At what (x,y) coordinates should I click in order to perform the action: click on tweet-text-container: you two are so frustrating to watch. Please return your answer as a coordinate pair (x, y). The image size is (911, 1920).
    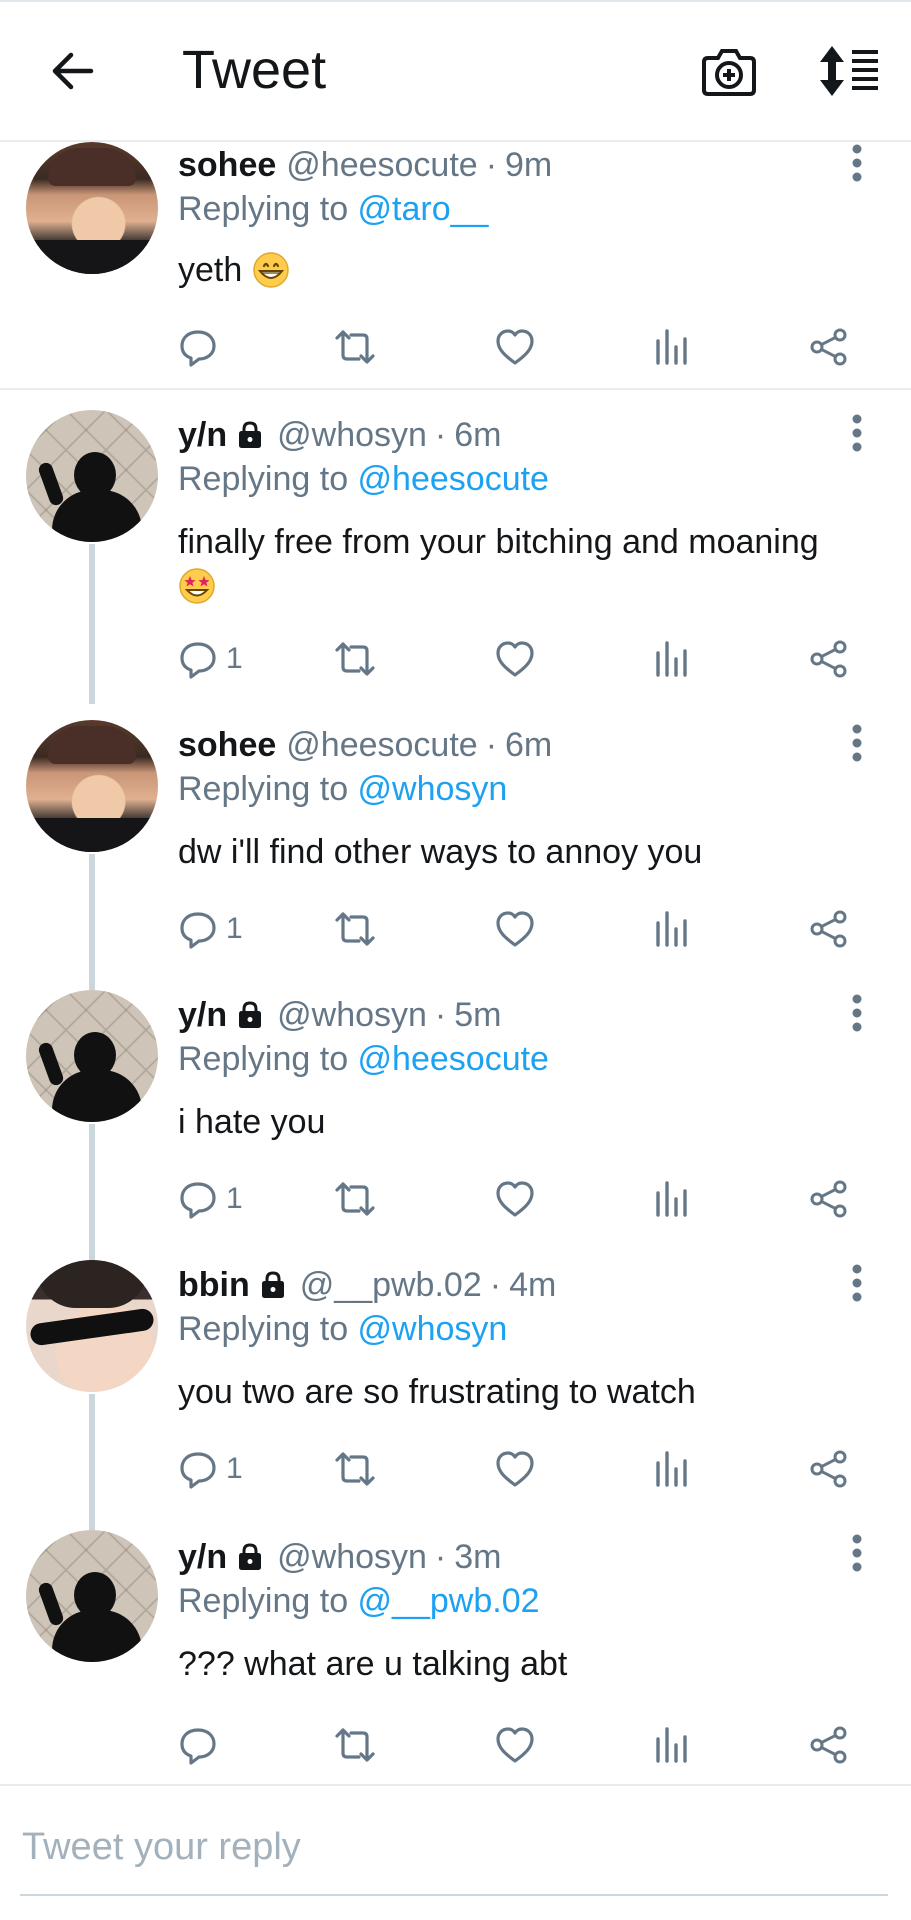
    Looking at the image, I should click on (528, 1392).